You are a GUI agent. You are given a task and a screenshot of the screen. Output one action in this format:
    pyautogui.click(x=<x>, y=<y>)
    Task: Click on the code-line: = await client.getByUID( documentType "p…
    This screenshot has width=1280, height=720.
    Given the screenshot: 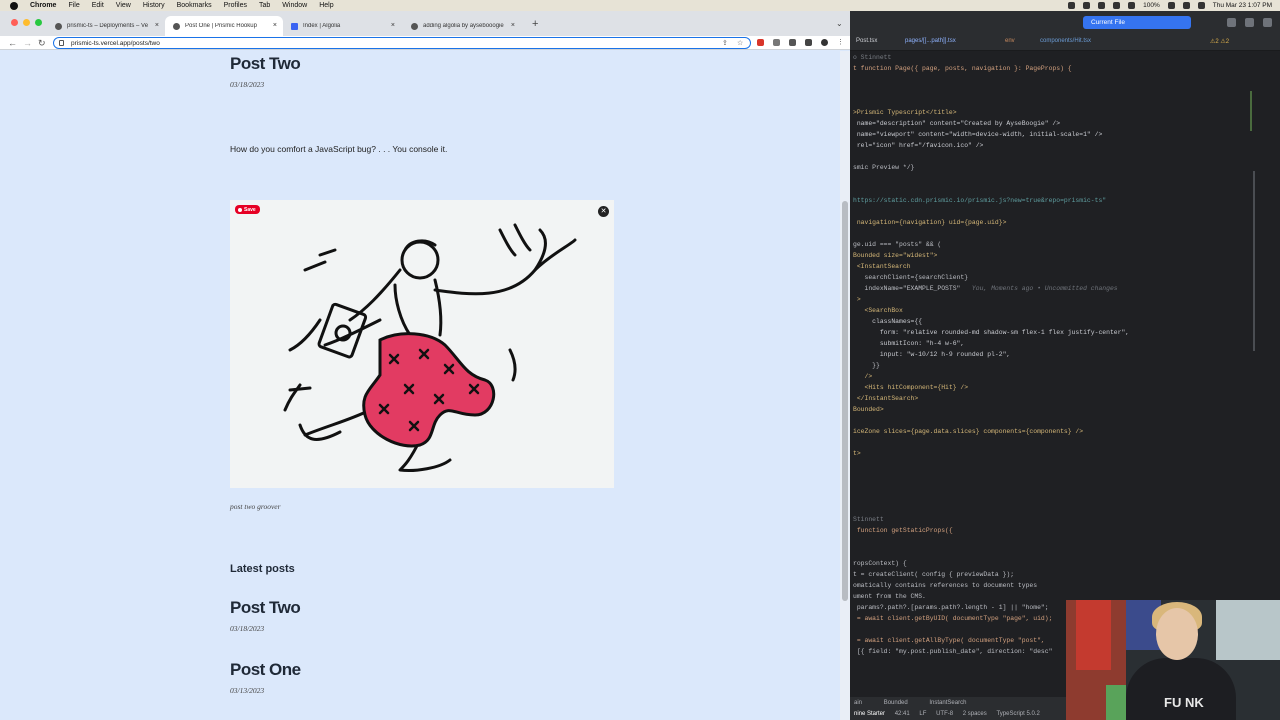 What is the action you would take?
    pyautogui.click(x=953, y=618)
    